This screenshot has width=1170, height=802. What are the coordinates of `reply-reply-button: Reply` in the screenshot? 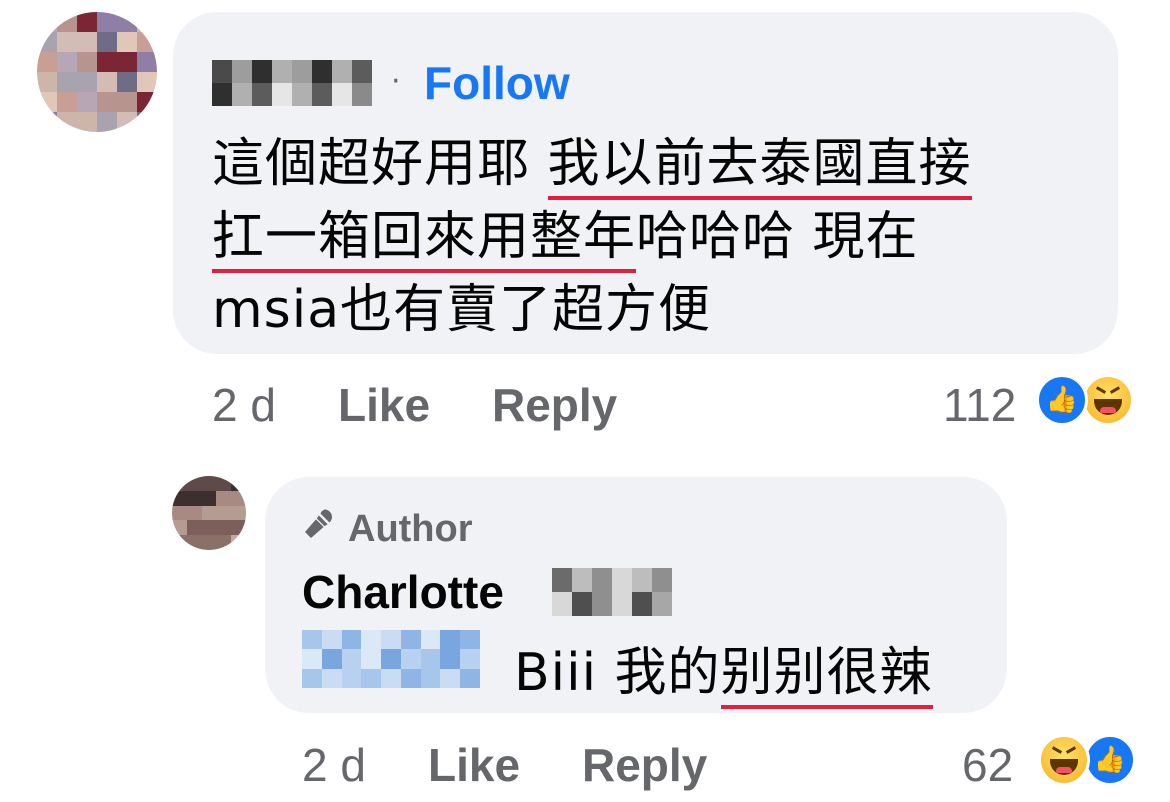 It's located at (644, 765).